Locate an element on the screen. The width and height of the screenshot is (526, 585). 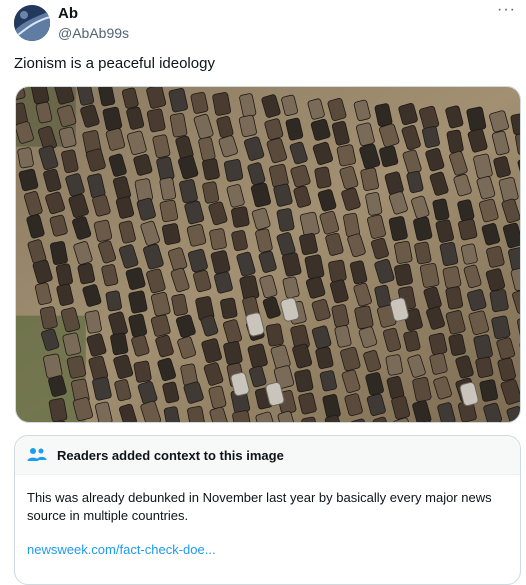
ellipsis-icon: ··· is located at coordinates (506, 9).